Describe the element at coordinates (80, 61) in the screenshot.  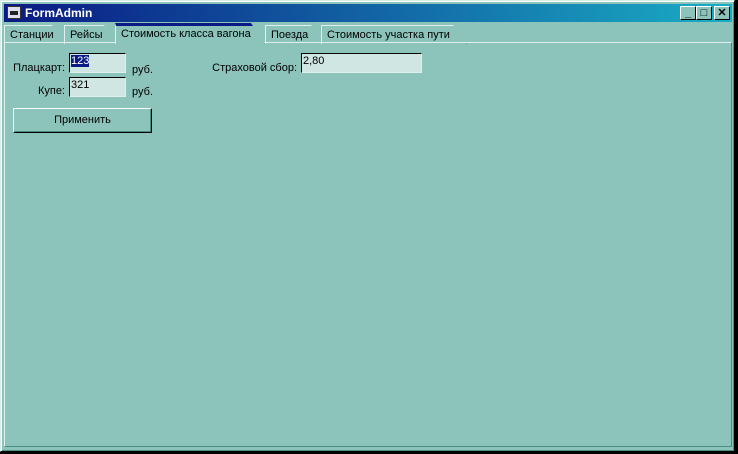
I see `platskart-value: 123` at that location.